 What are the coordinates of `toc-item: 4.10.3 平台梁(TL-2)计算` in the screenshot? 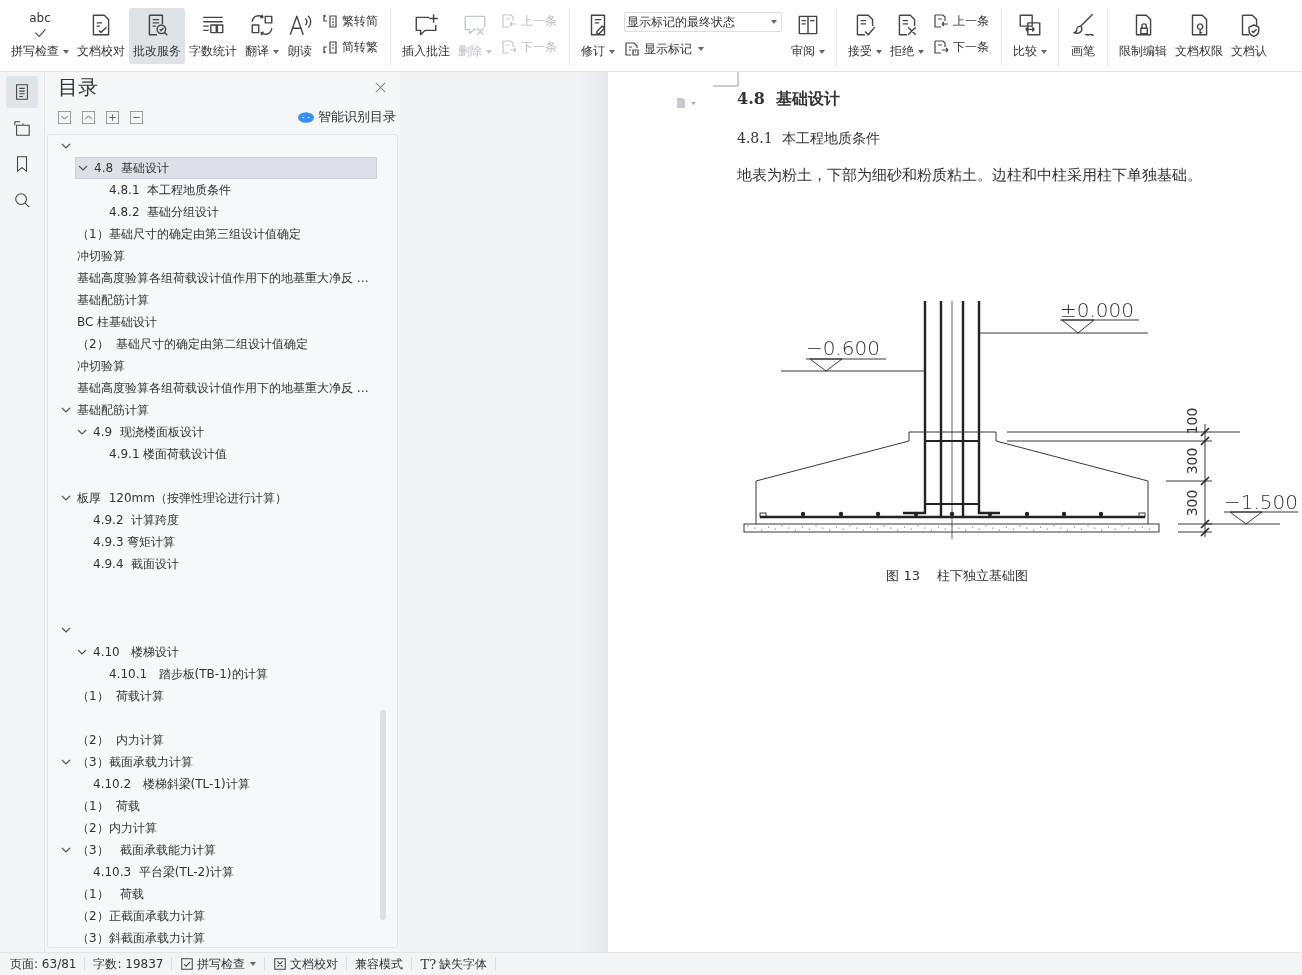 It's located at (226, 872).